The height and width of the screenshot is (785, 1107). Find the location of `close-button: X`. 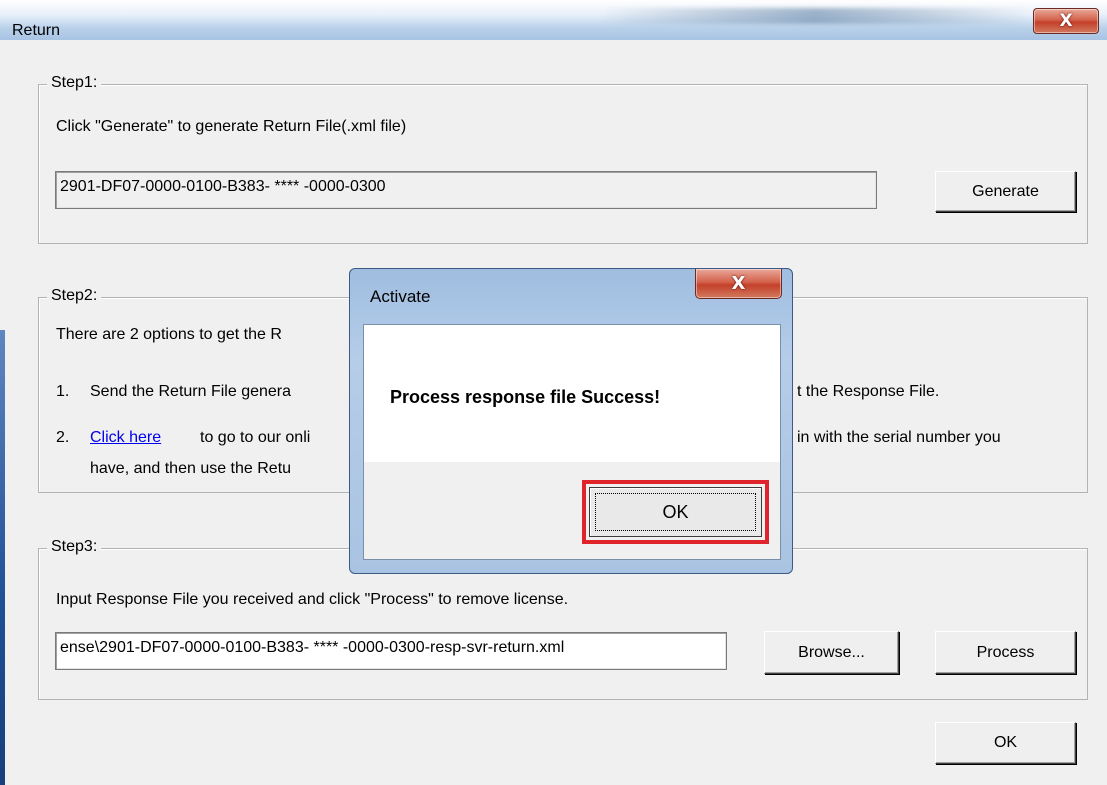

close-button: X is located at coordinates (1066, 21).